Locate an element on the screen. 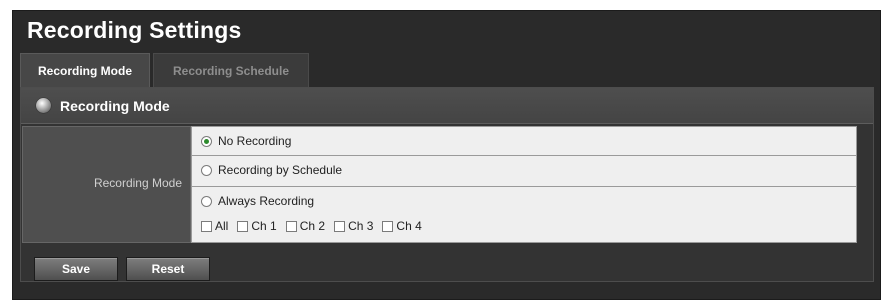 This screenshot has width=890, height=307. reset-button: Reset is located at coordinates (168, 269).